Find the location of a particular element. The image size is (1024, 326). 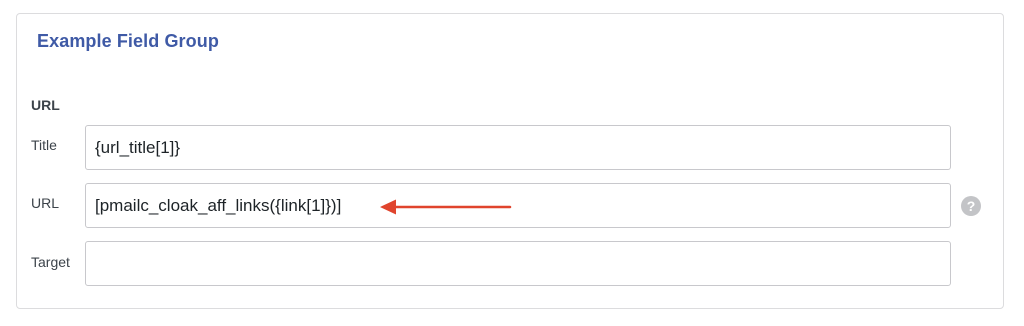

help-icon: ? is located at coordinates (971, 206).